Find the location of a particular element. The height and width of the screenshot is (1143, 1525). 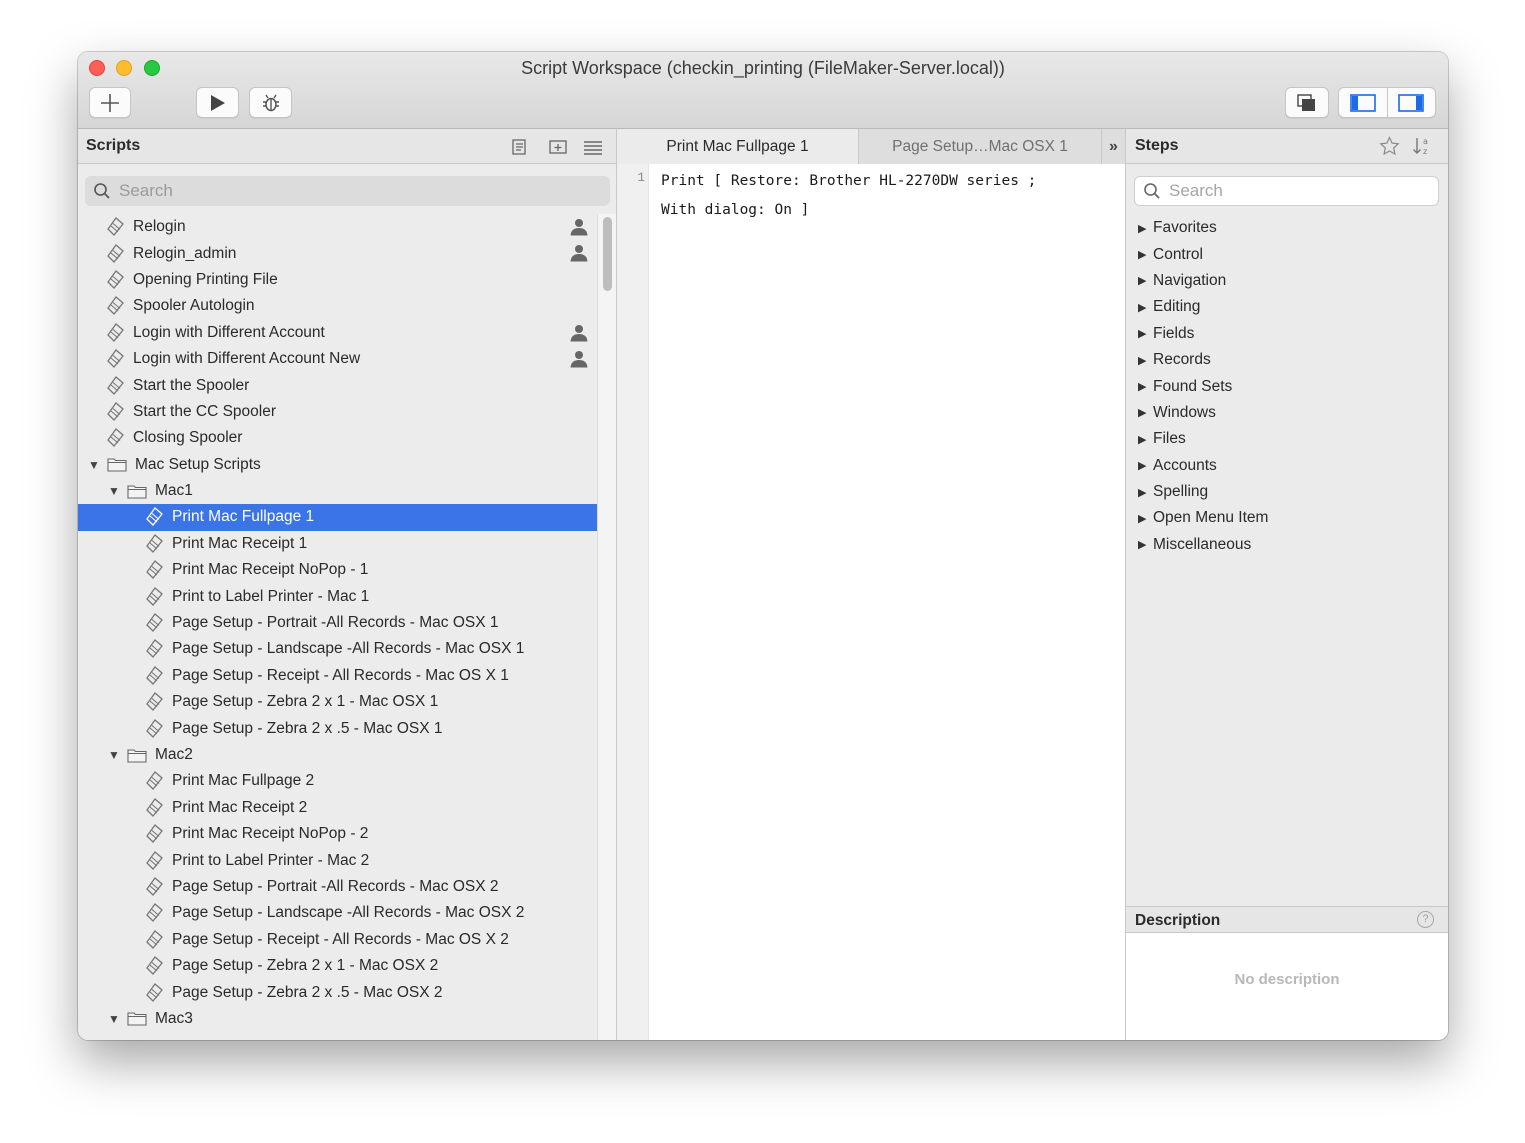

step-category-item: ▶ Found Sets is located at coordinates (1203, 386).